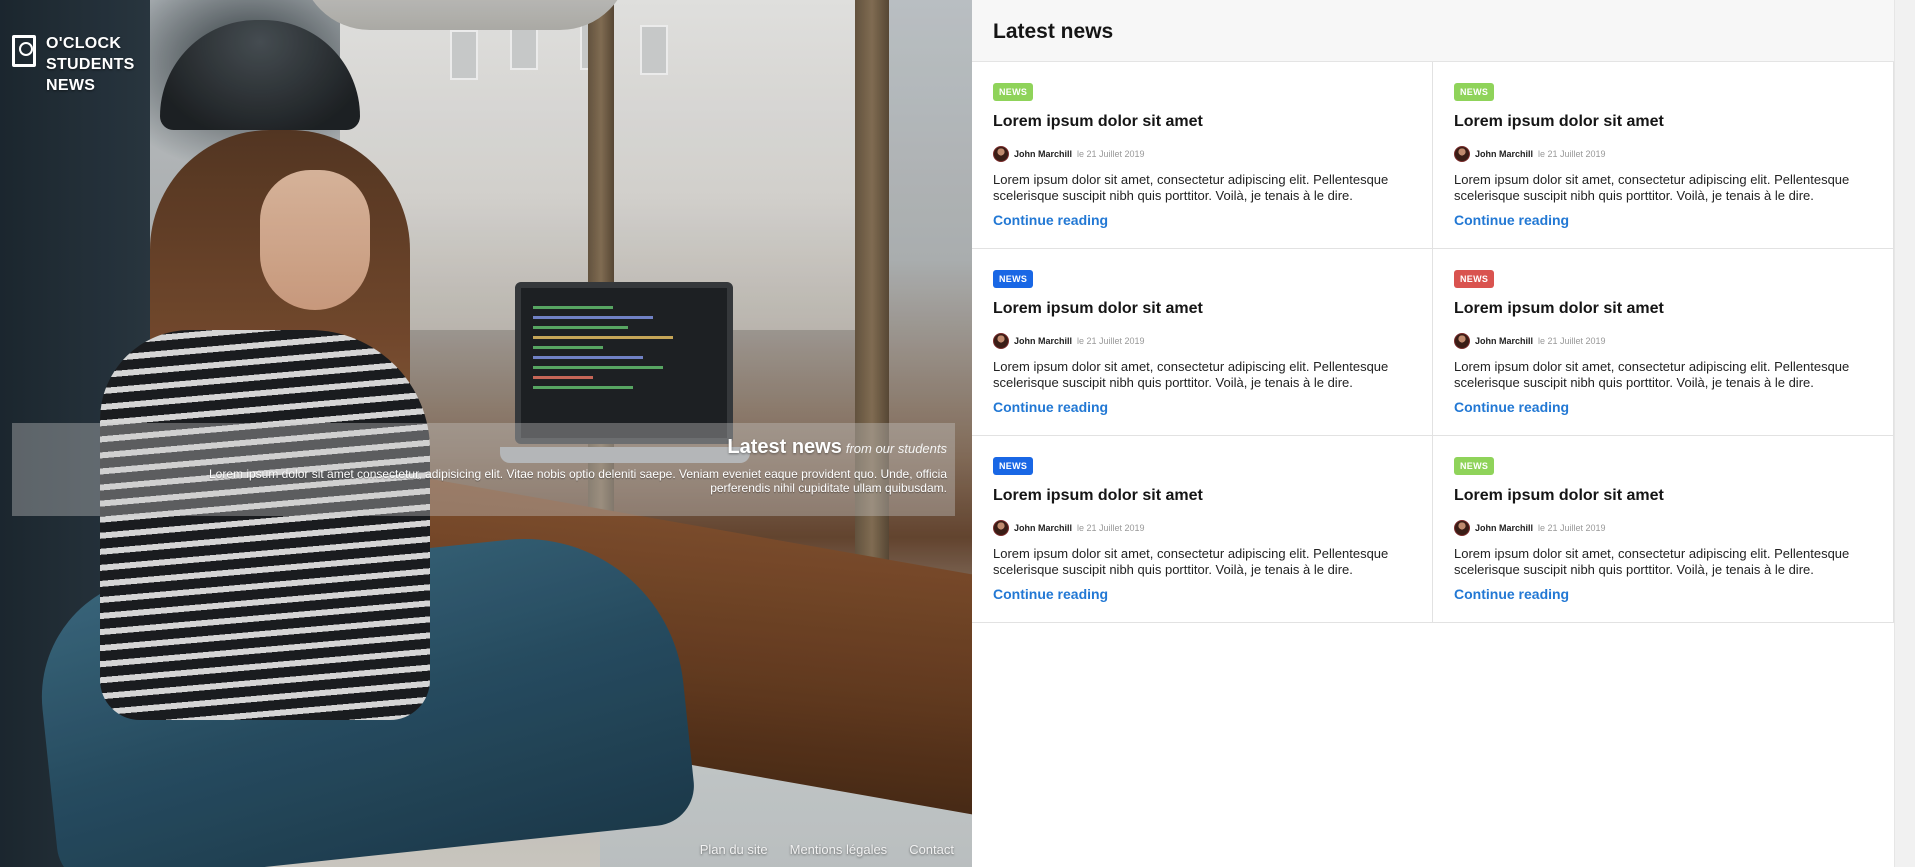  I want to click on footer-link-plan-du-site: Plan du site, so click(734, 849).